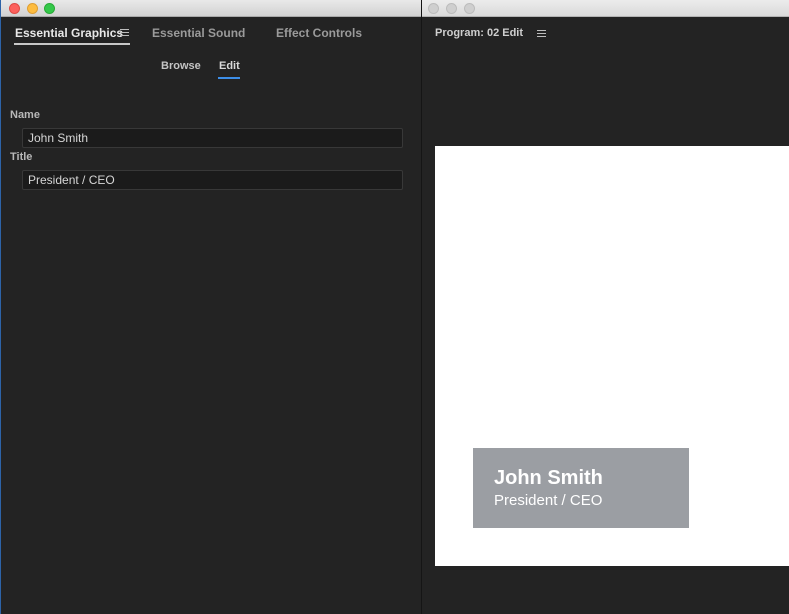 This screenshot has width=789, height=614. I want to click on name-field-label: Name, so click(25, 115).